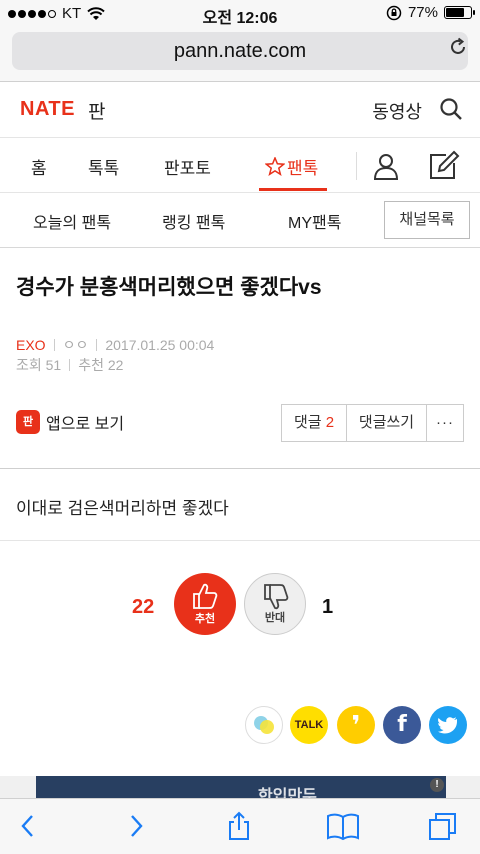 The width and height of the screenshot is (480, 854). I want to click on app-view-link: 판 앱으로 보기, so click(70, 422).